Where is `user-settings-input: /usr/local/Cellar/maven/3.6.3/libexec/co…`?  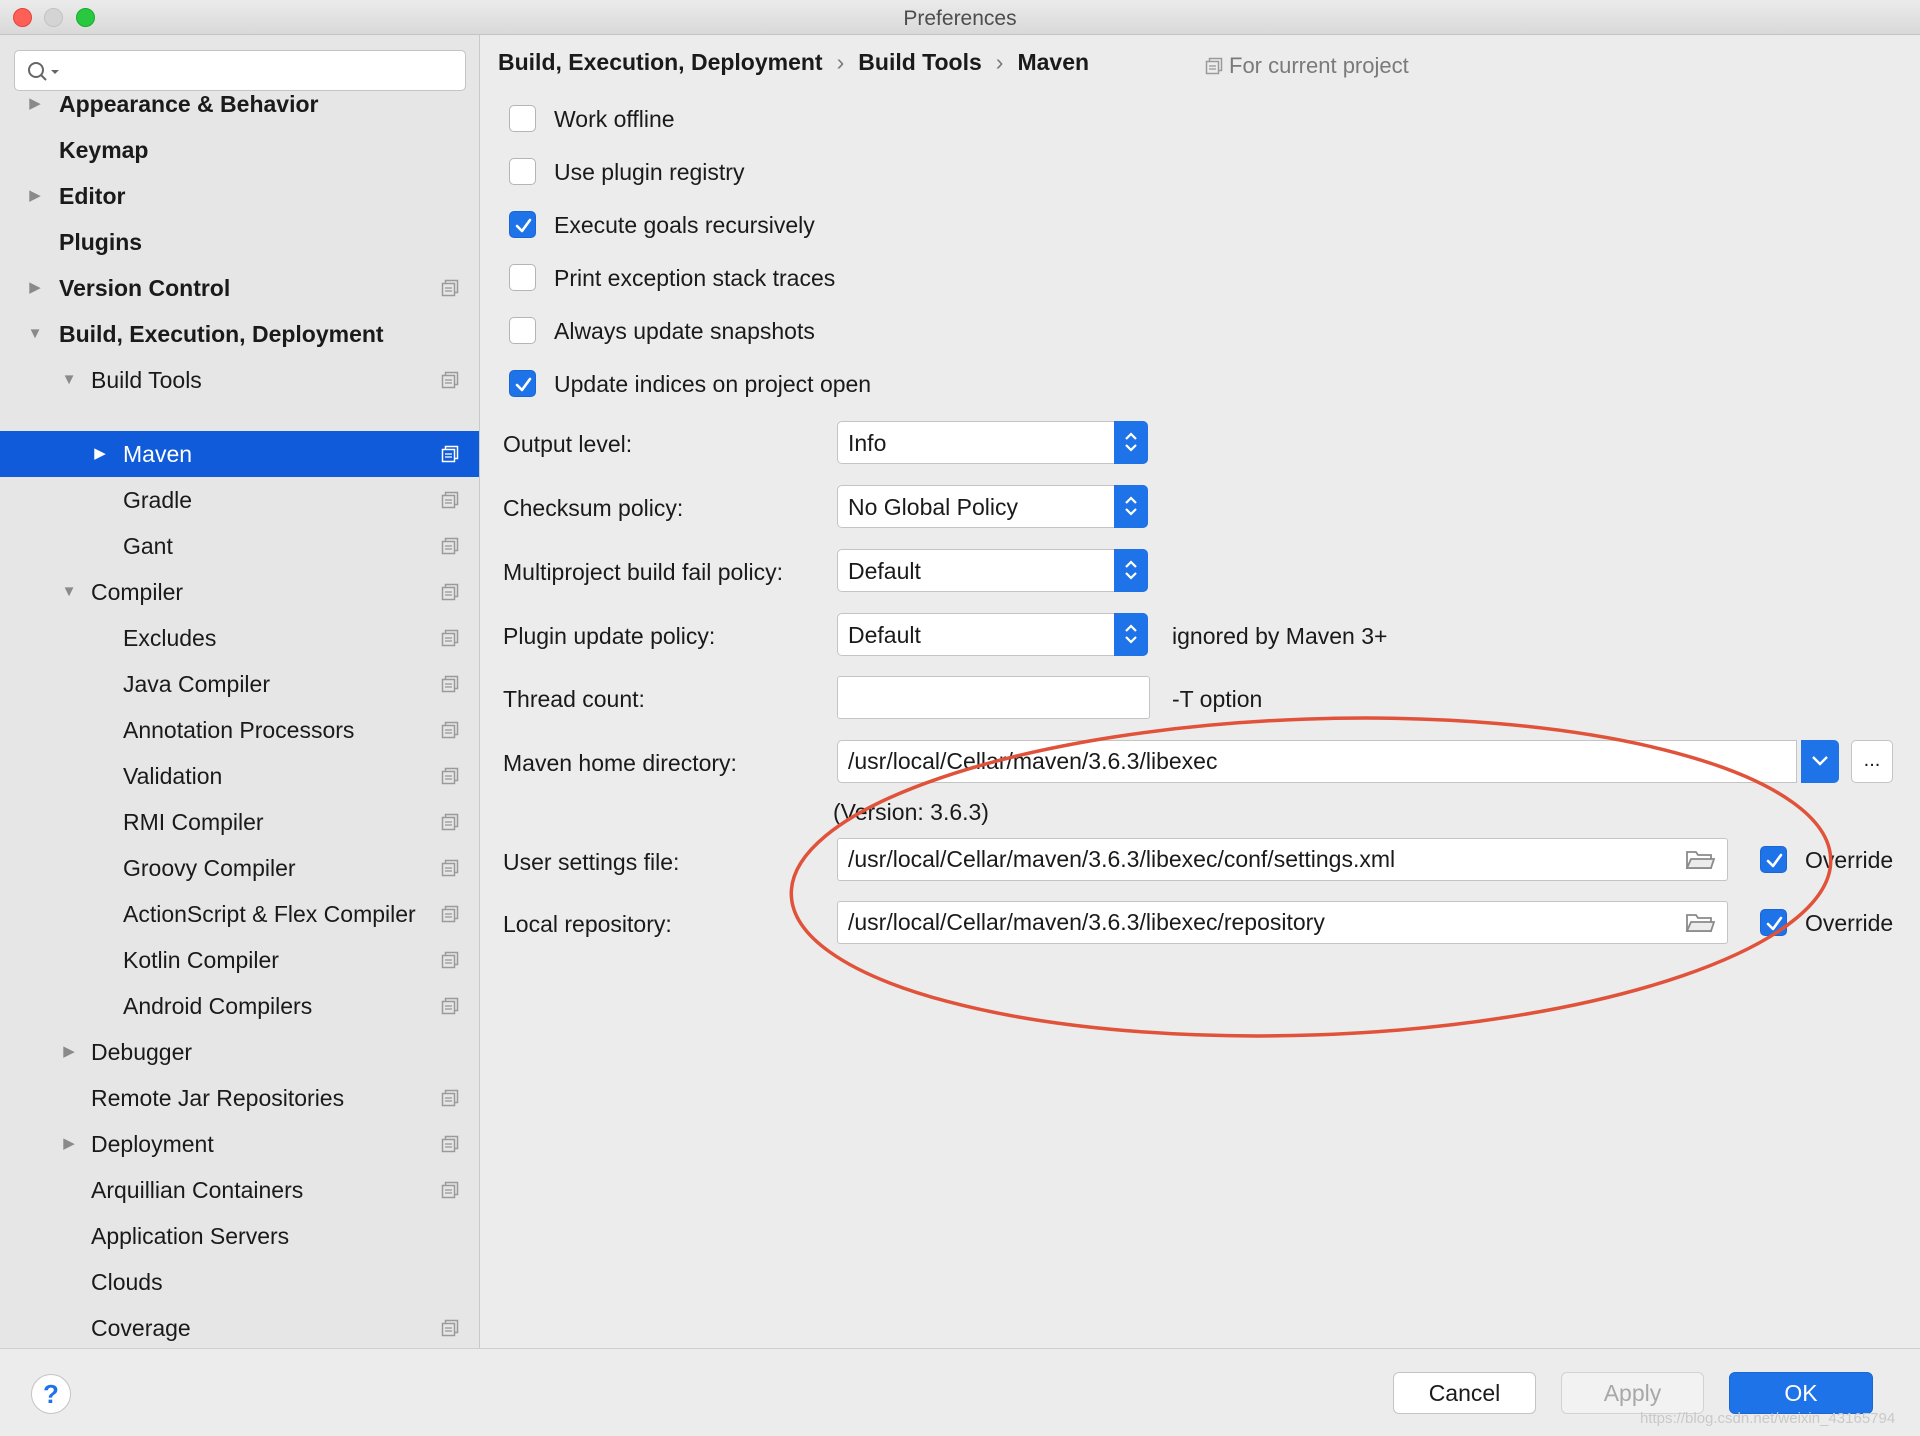
user-settings-input: /usr/local/Cellar/maven/3.6.3/libexec/co… is located at coordinates (1282, 859).